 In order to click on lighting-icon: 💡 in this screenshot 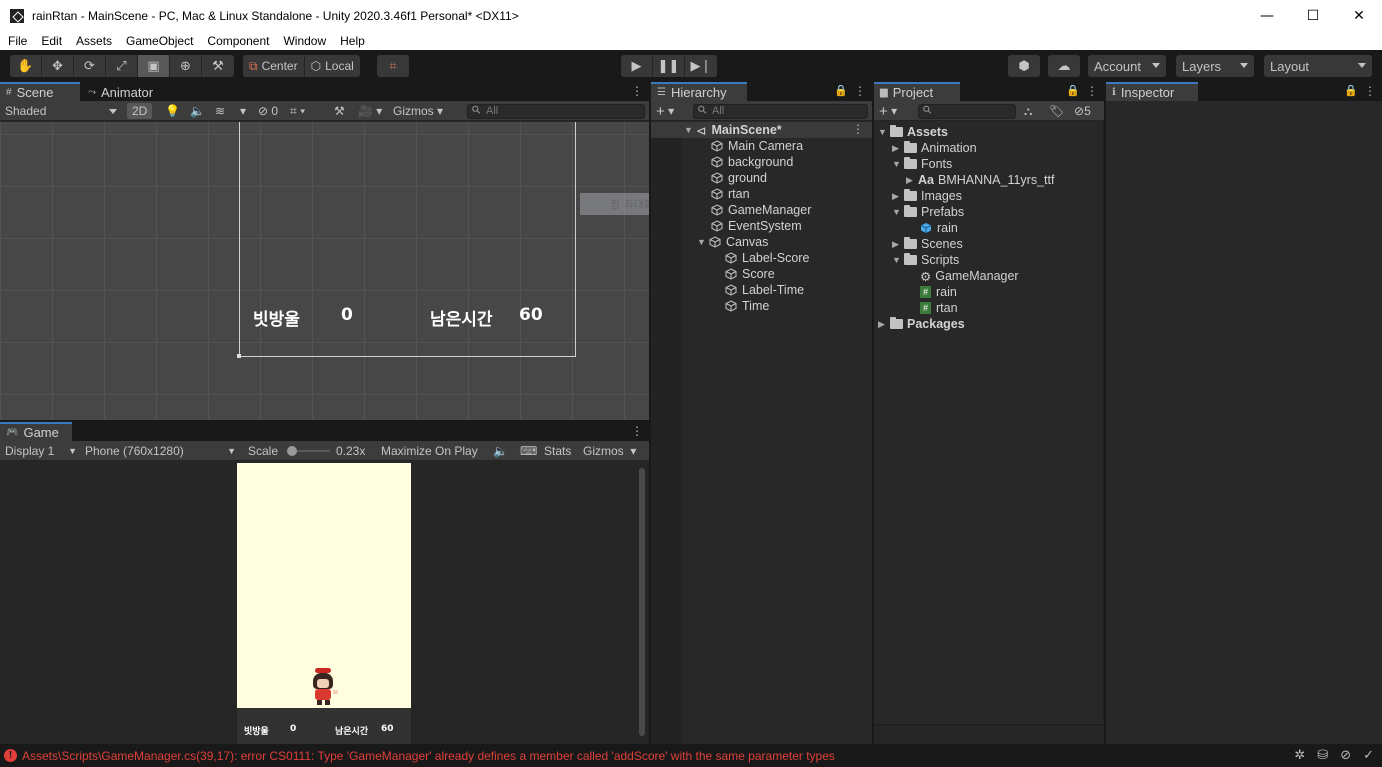, I will do `click(172, 111)`.